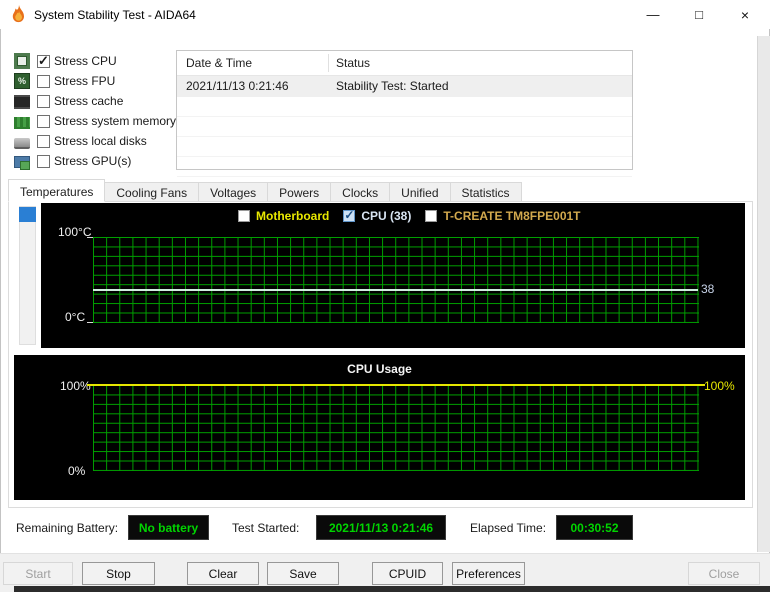 The image size is (770, 592). What do you see at coordinates (353, 63) in the screenshot?
I see `column-header-status: Status` at bounding box center [353, 63].